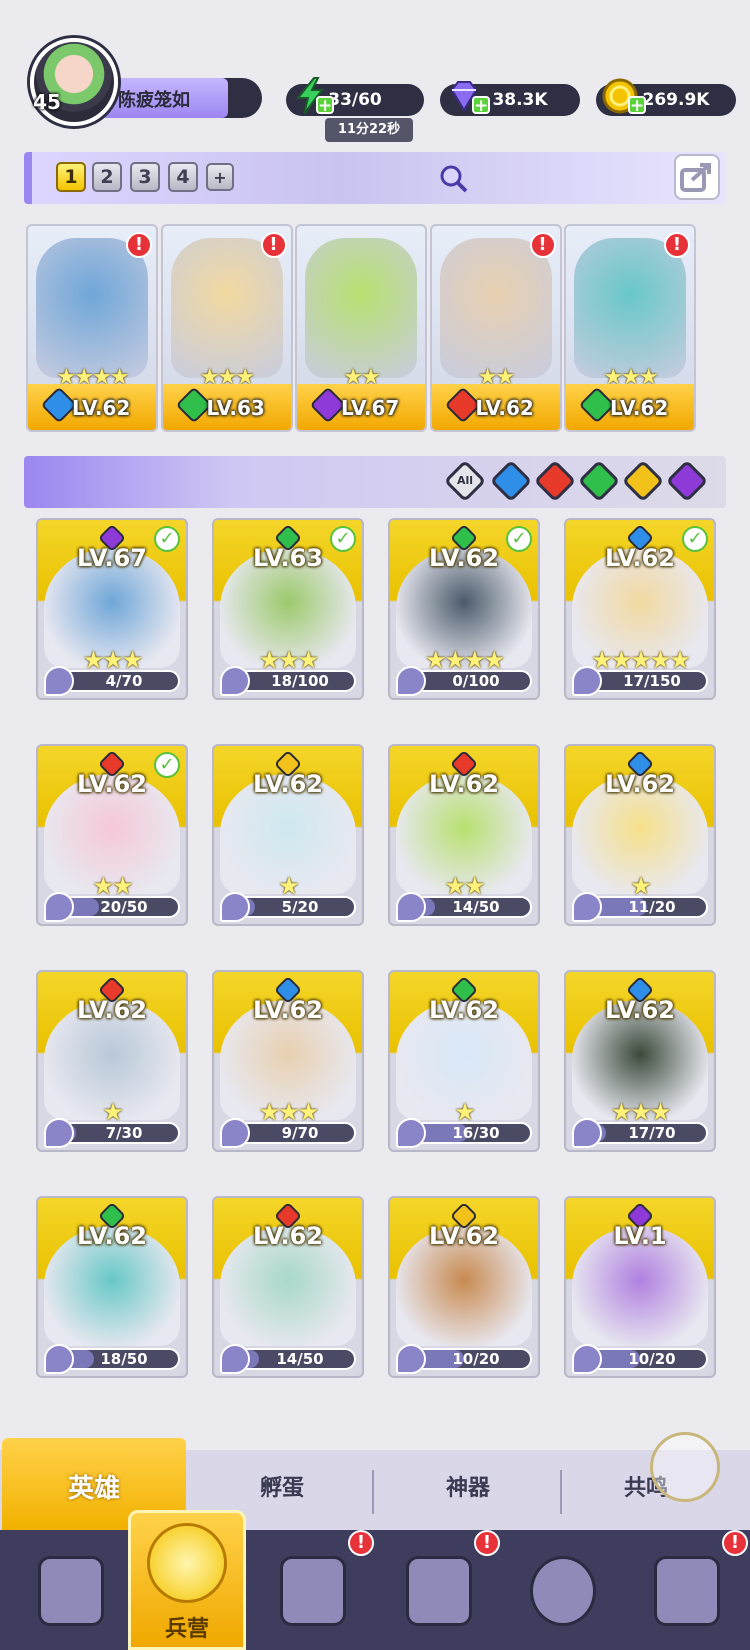 Image resolution: width=750 pixels, height=1650 pixels. What do you see at coordinates (652, 681) in the screenshot?
I see `fragment-count: 17/150` at bounding box center [652, 681].